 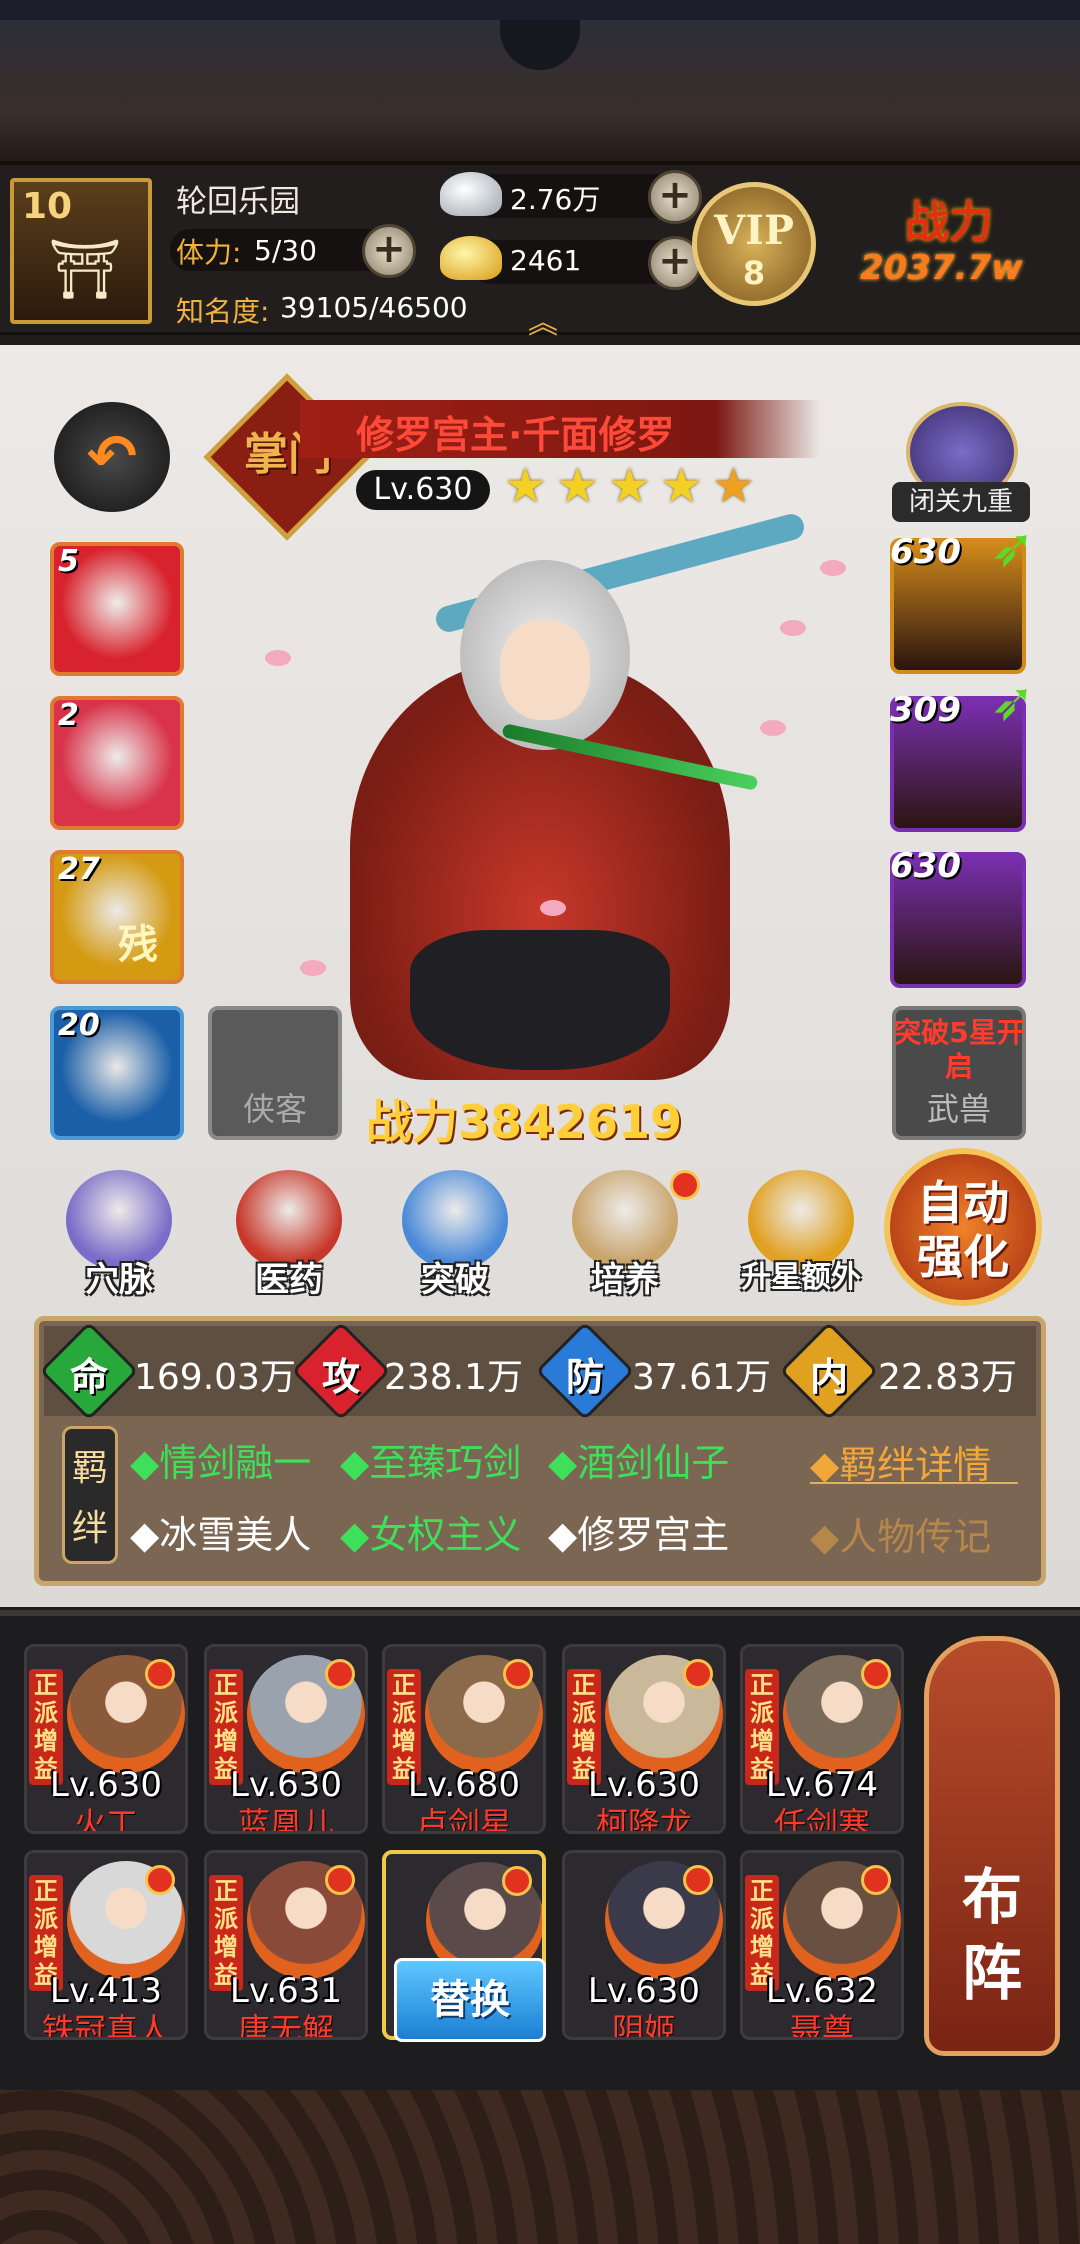 What do you see at coordinates (119, 1235) in the screenshot?
I see `acupoint-button: 穴脉` at bounding box center [119, 1235].